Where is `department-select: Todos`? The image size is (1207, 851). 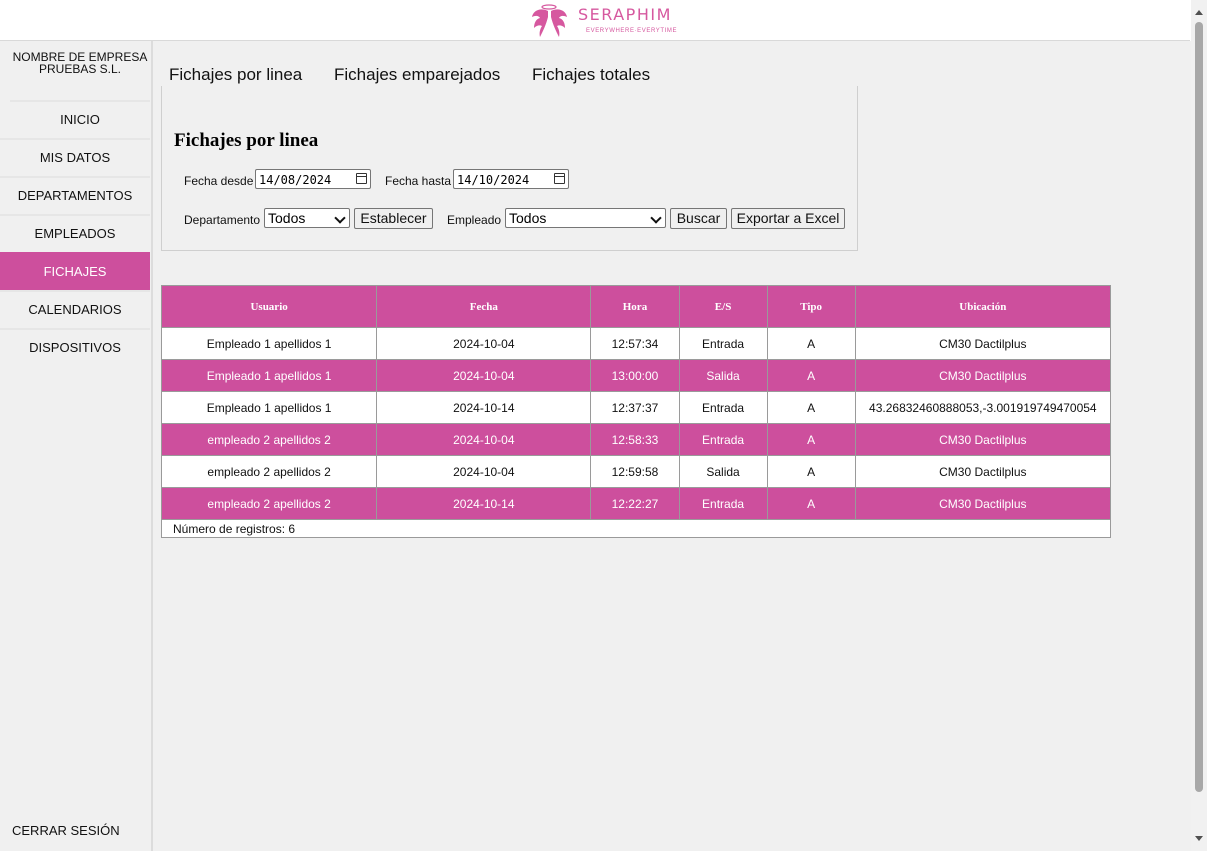
department-select: Todos is located at coordinates (307, 218).